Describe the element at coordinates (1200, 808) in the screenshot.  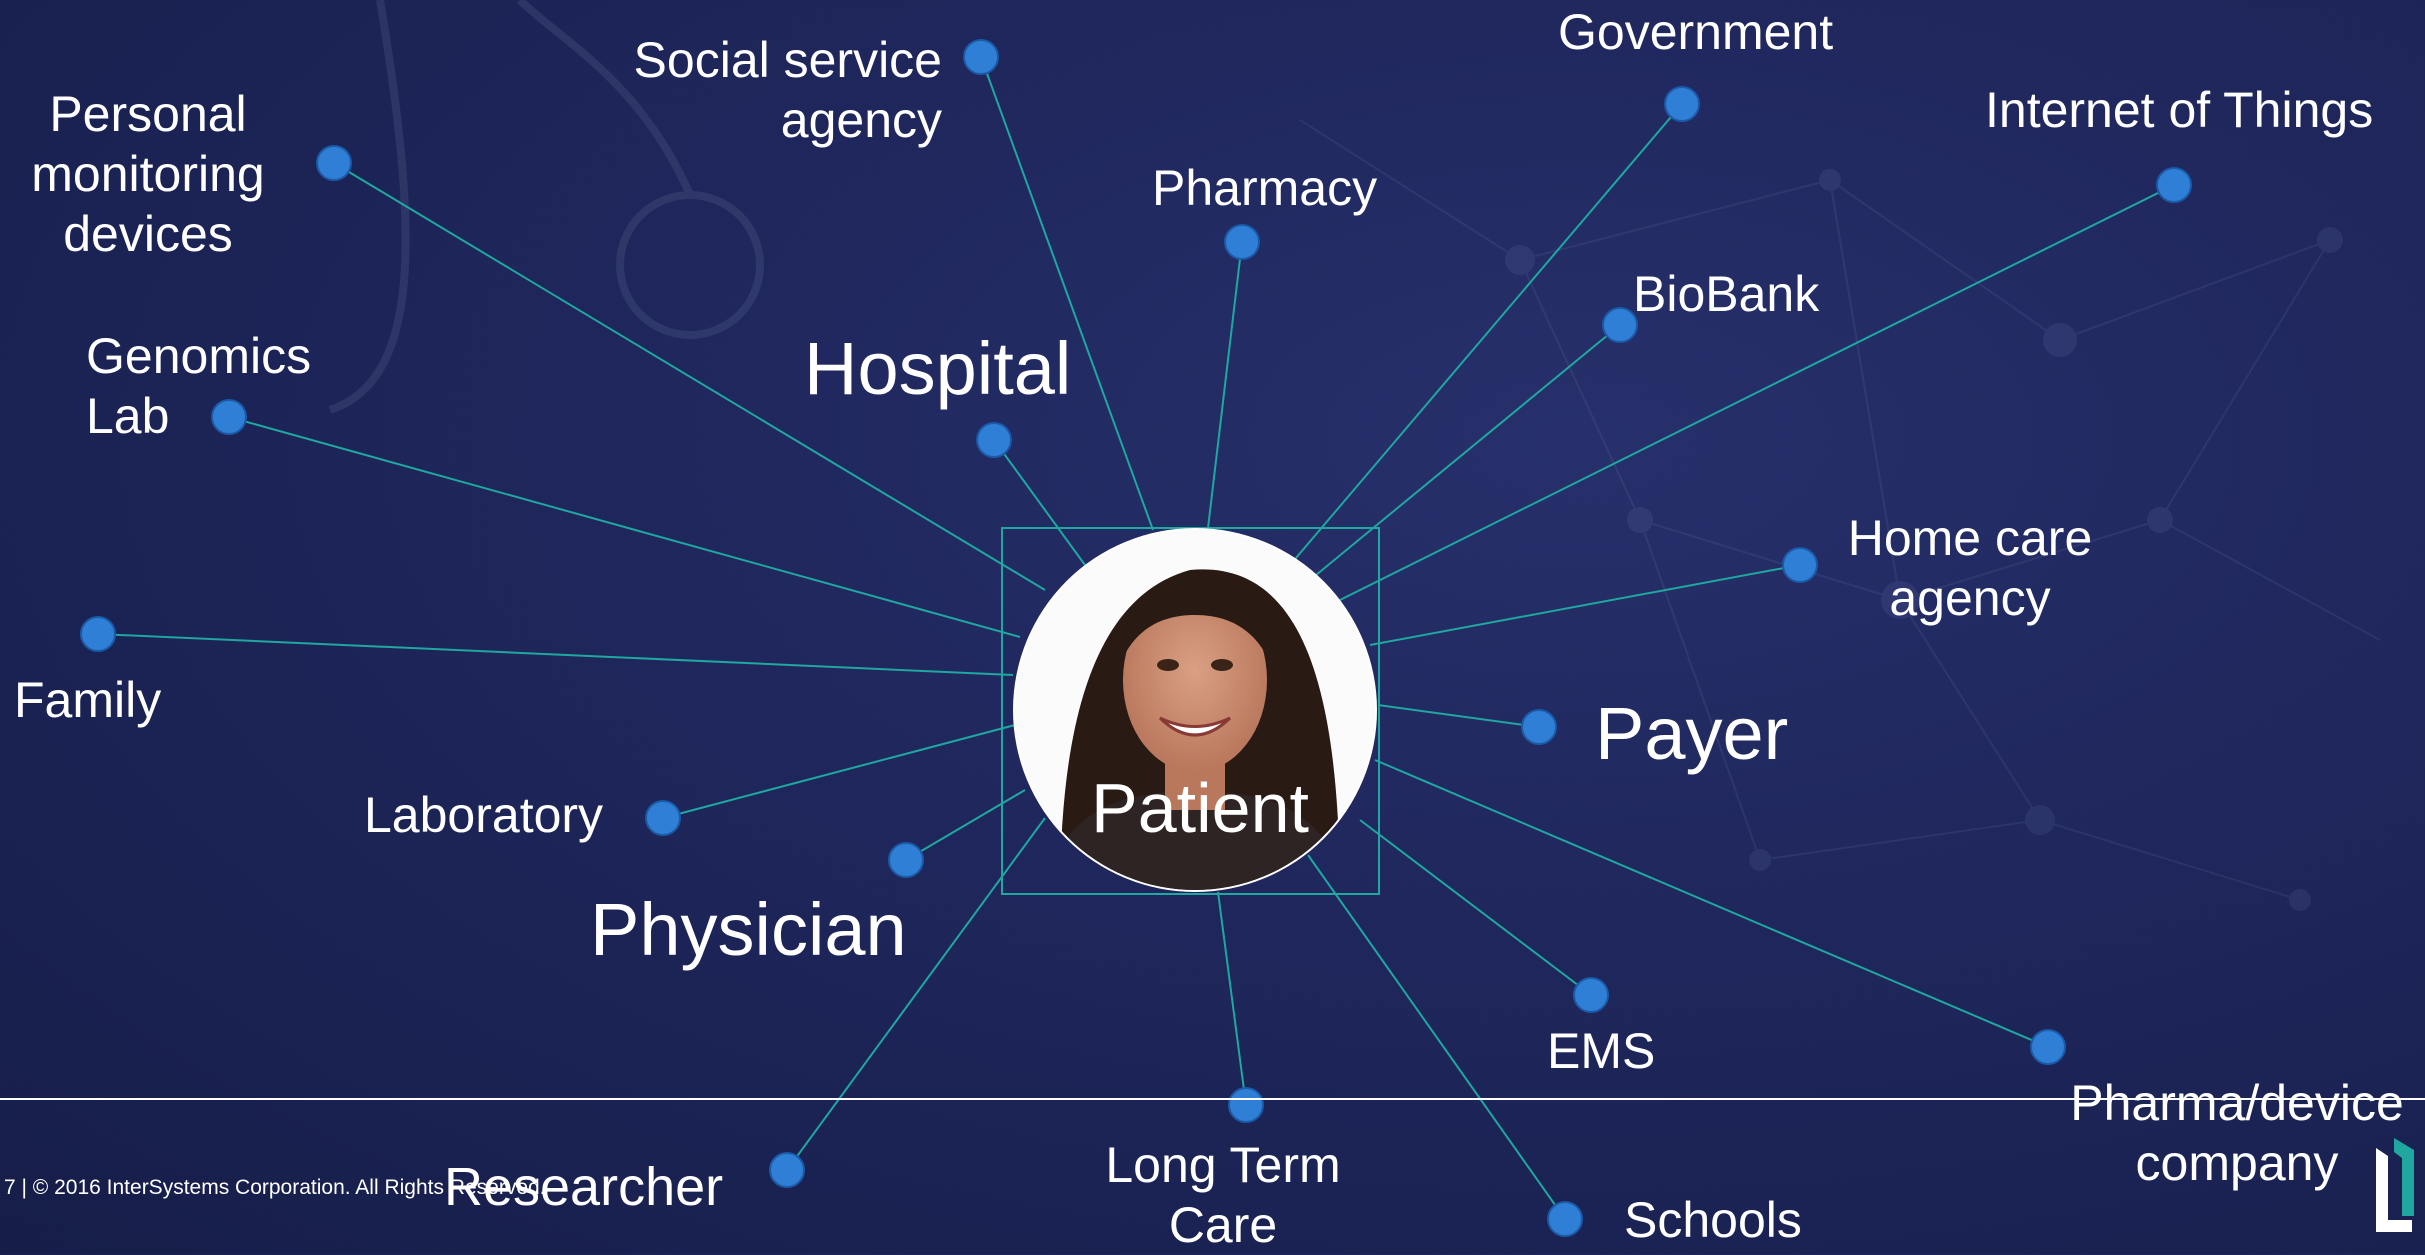
I see `patient-label: Patient` at that location.